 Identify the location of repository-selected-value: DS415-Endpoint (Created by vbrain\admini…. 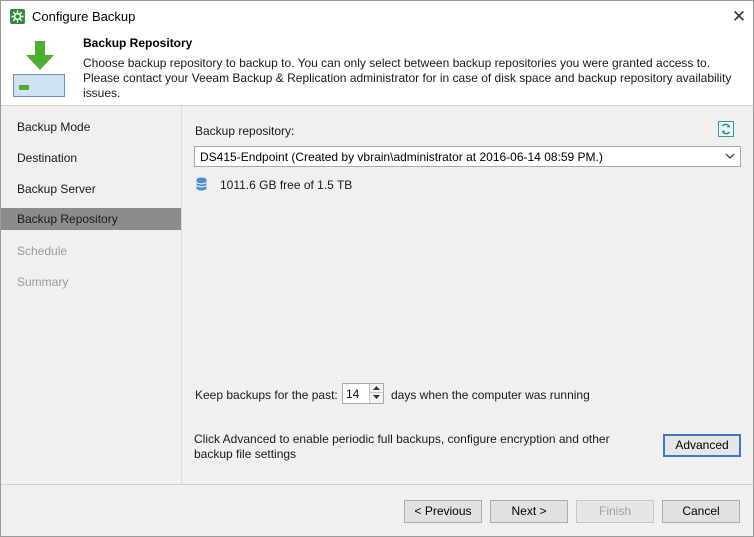
(401, 157).